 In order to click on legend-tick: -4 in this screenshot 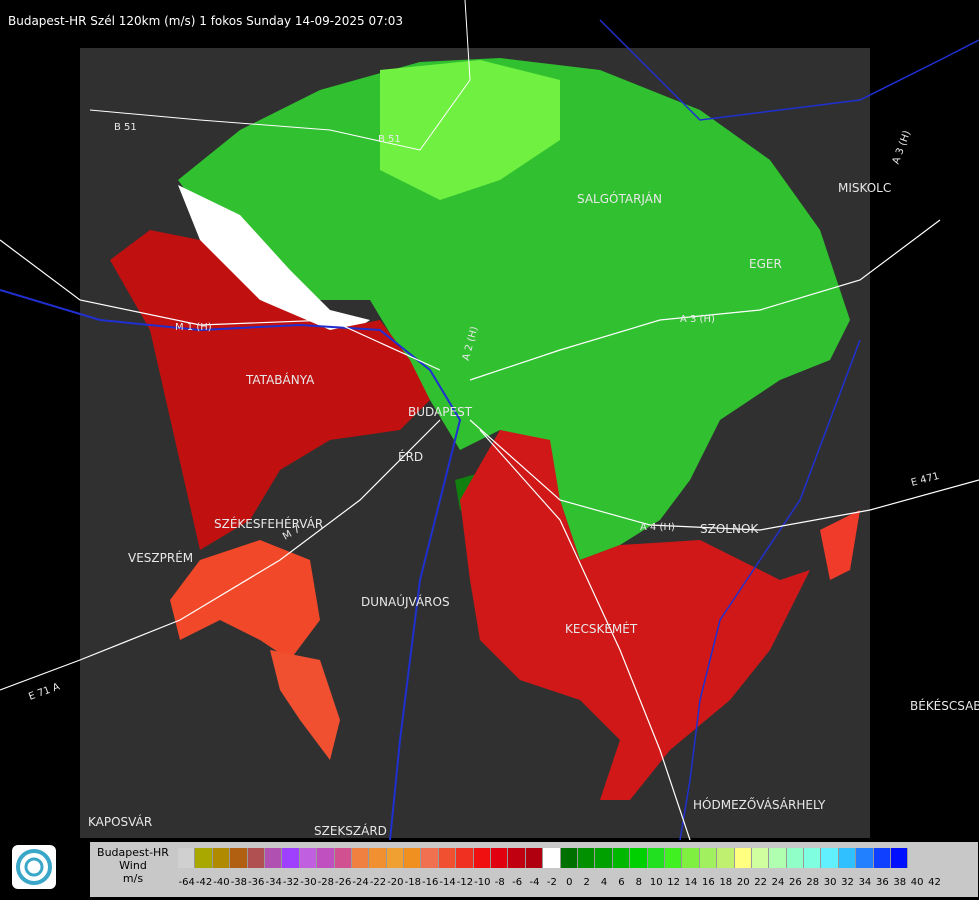, I will do `click(534, 882)`.